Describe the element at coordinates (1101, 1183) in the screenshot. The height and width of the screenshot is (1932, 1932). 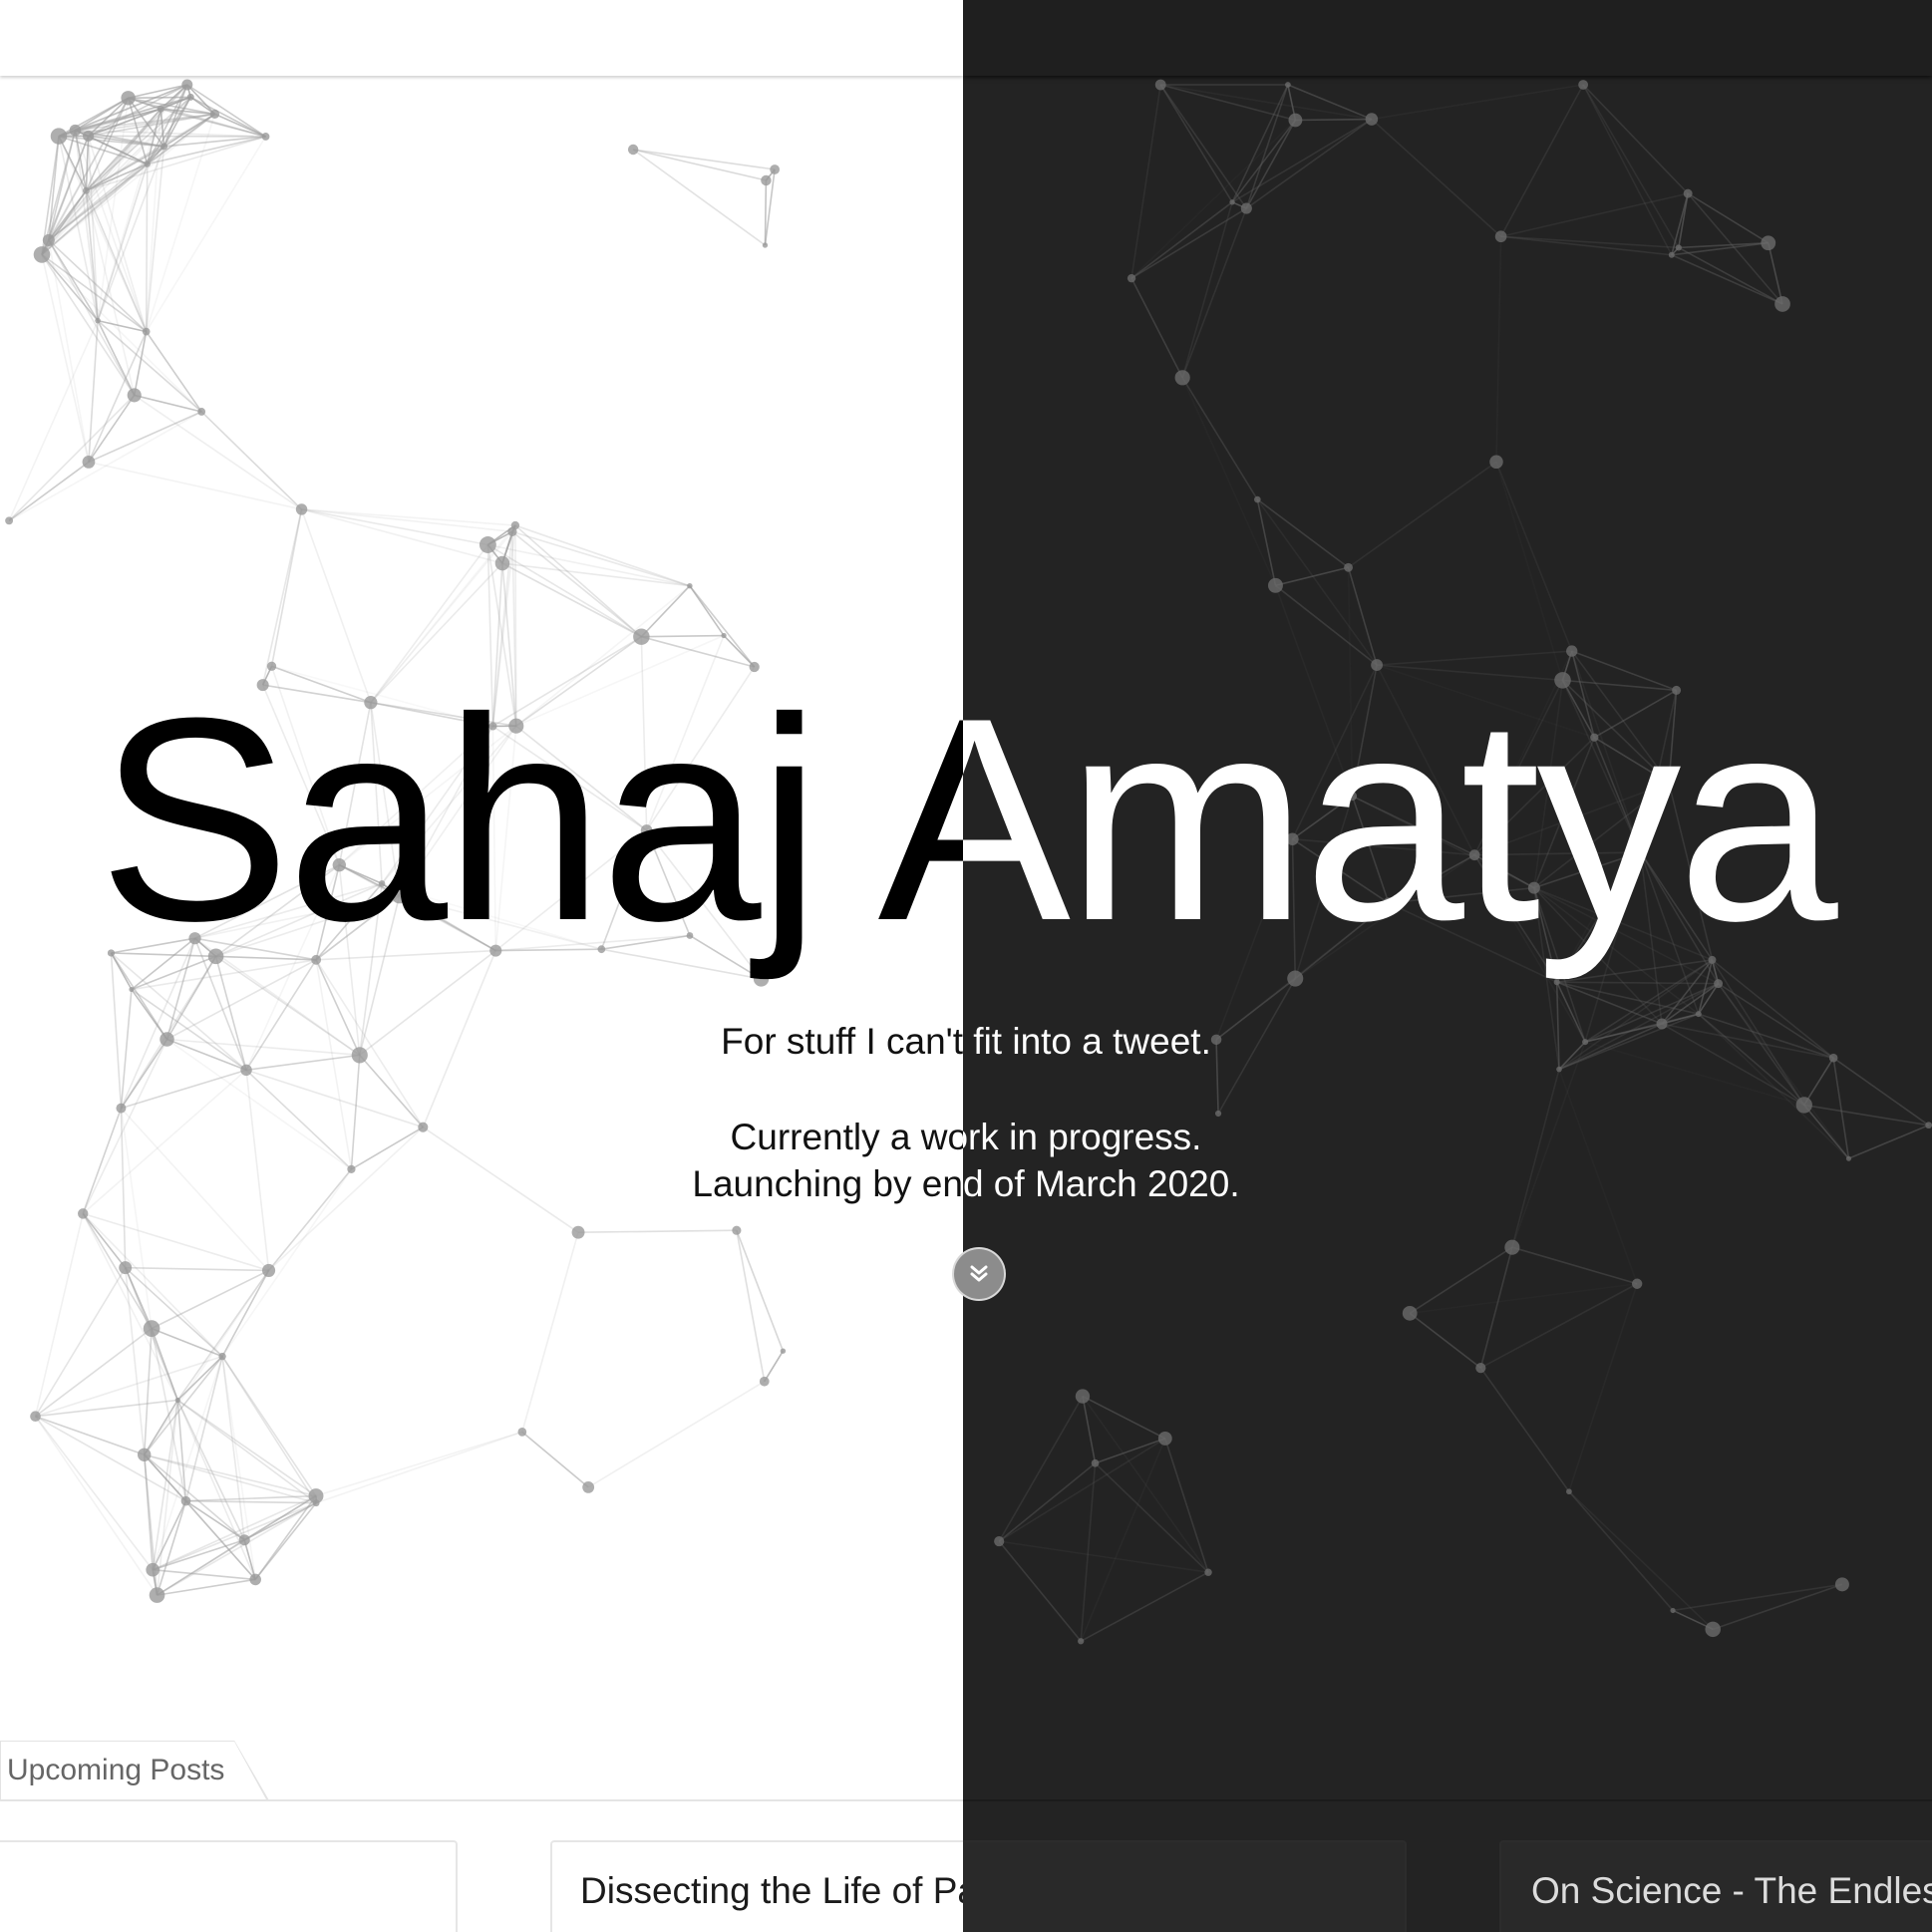
I see `status-line-2-dark: Launching by end of March 2020.` at that location.